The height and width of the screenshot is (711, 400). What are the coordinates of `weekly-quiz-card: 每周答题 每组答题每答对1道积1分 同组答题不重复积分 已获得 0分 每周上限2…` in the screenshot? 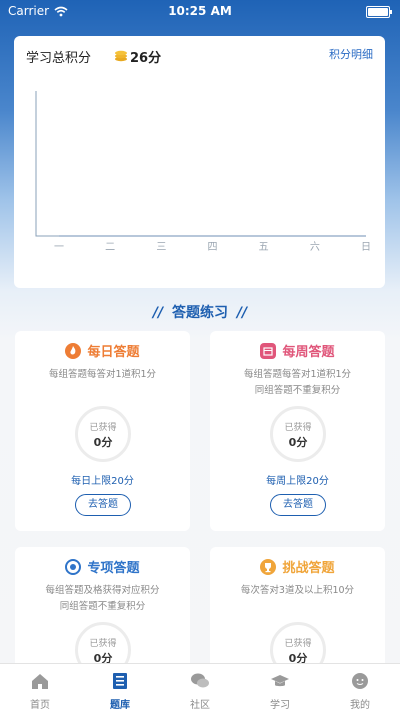 It's located at (297, 431).